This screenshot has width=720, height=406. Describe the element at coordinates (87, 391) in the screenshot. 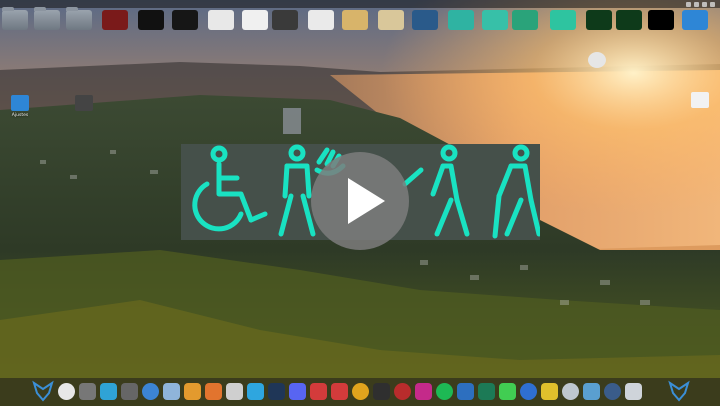

I see `dock-files-icon` at that location.